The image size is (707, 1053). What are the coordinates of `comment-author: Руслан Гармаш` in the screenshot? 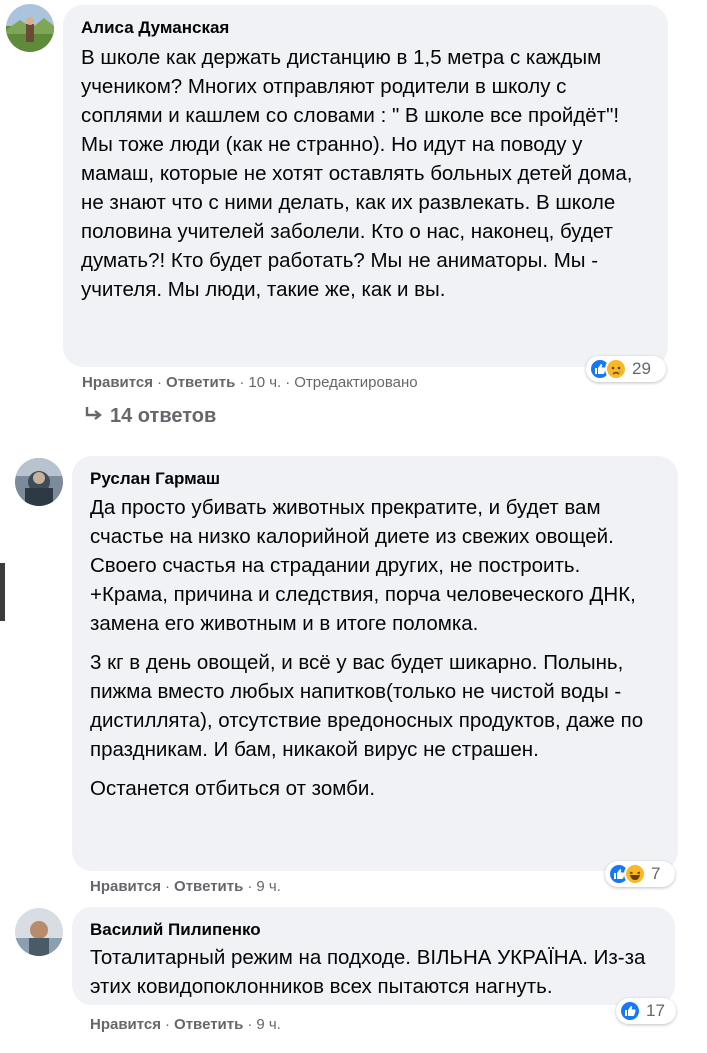 It's located at (375, 479).